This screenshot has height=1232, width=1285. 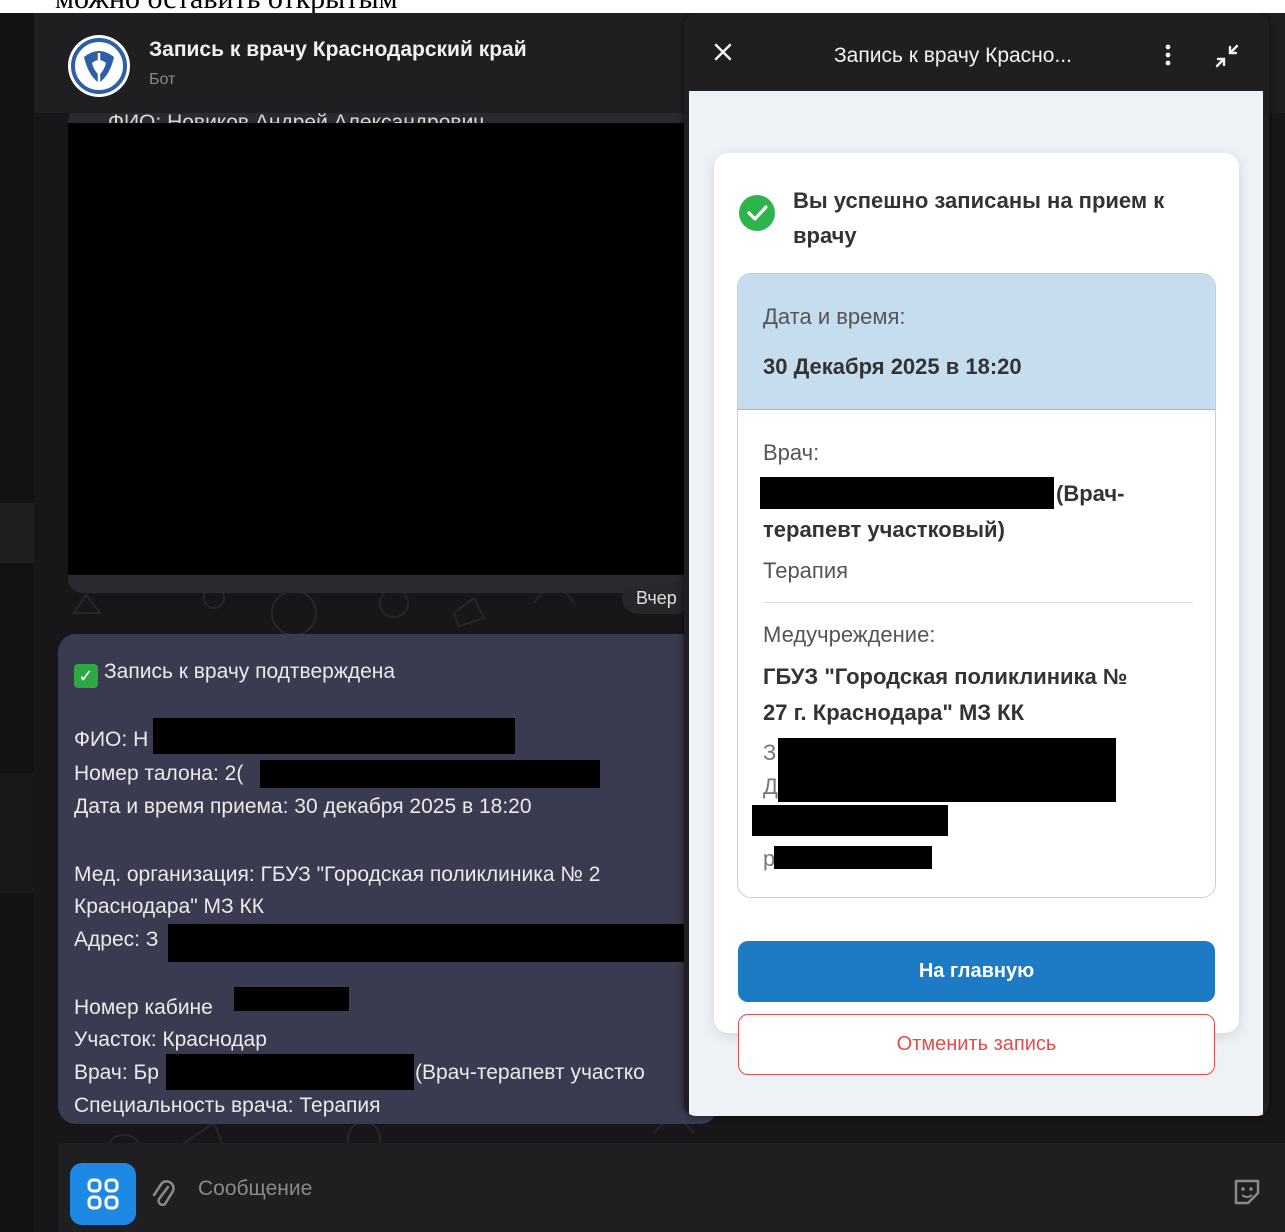 What do you see at coordinates (86, 676) in the screenshot?
I see `check-mark-icon: ✓` at bounding box center [86, 676].